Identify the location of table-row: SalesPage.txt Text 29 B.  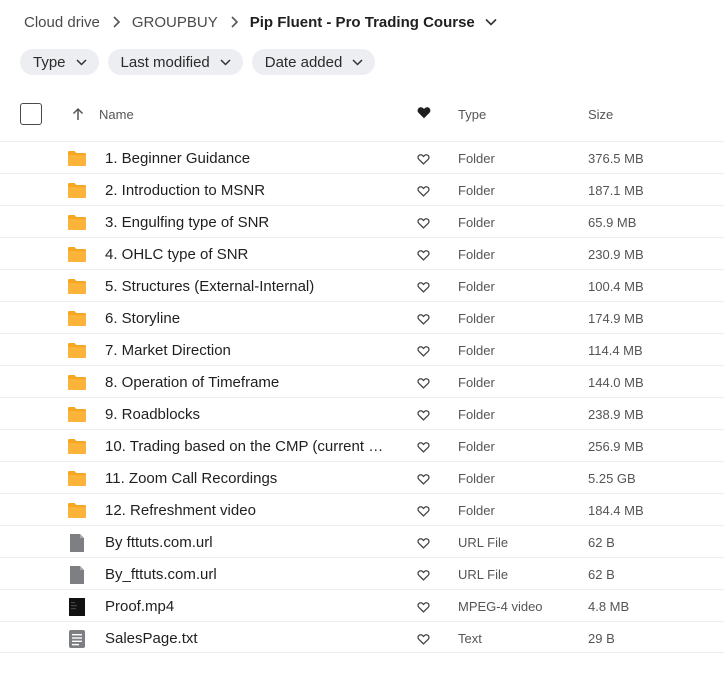
(362, 637).